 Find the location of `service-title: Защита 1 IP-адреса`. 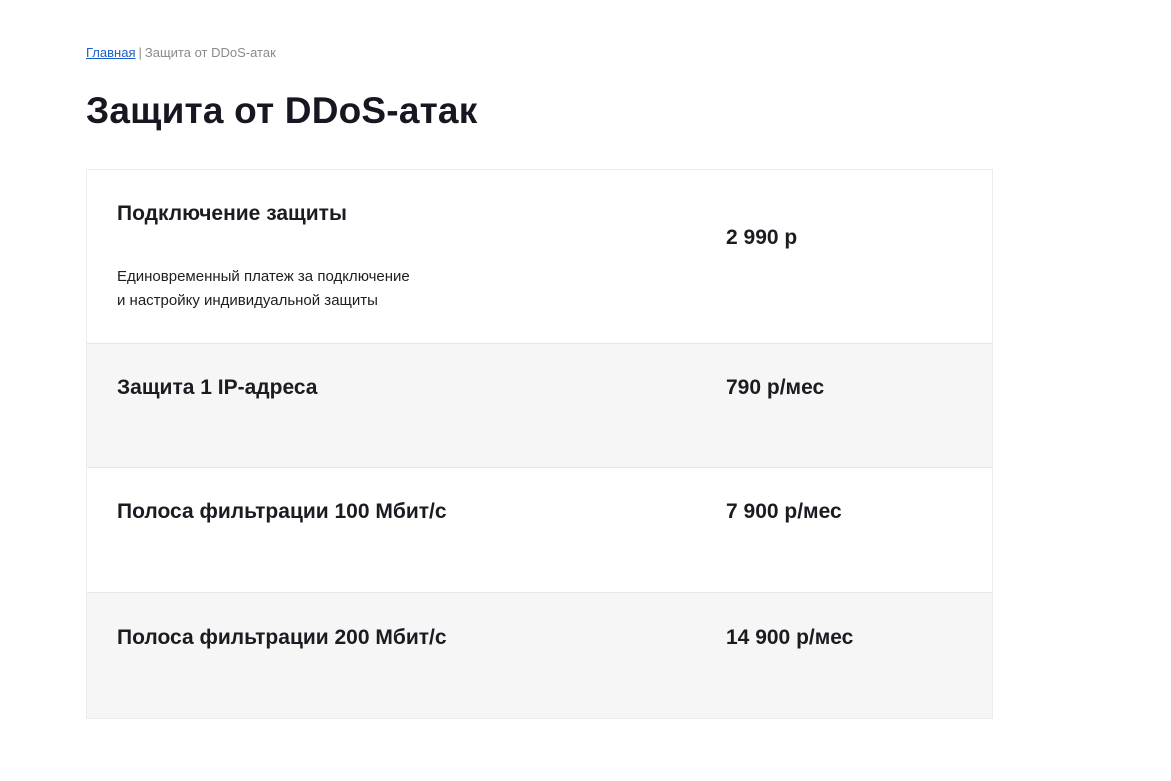

service-title: Защита 1 IP-адреса is located at coordinates (217, 387).